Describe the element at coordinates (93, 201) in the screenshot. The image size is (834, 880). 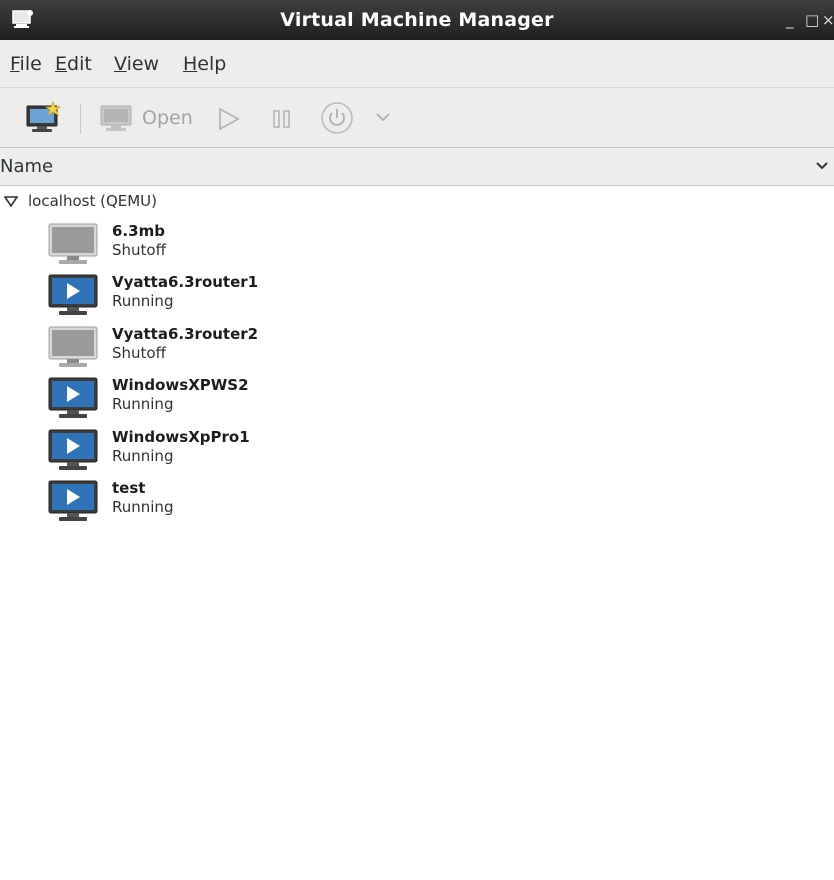
I see `connection-label: localhost (QEMU)` at that location.